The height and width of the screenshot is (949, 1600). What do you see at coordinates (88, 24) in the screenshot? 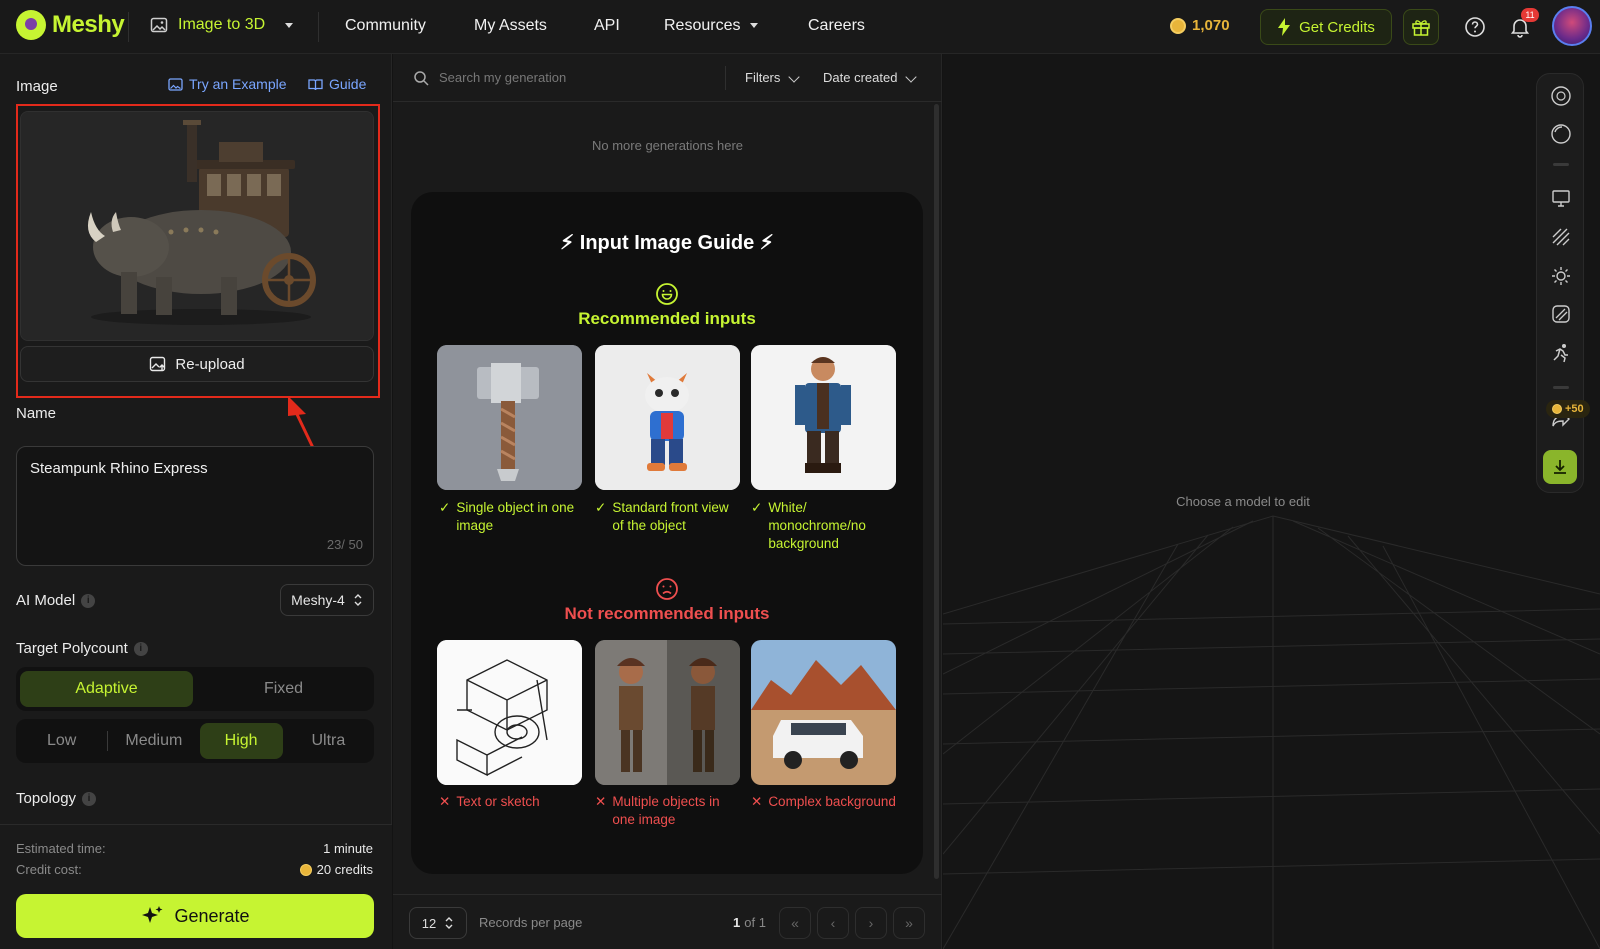
I see `brand-name: Meshy` at bounding box center [88, 24].